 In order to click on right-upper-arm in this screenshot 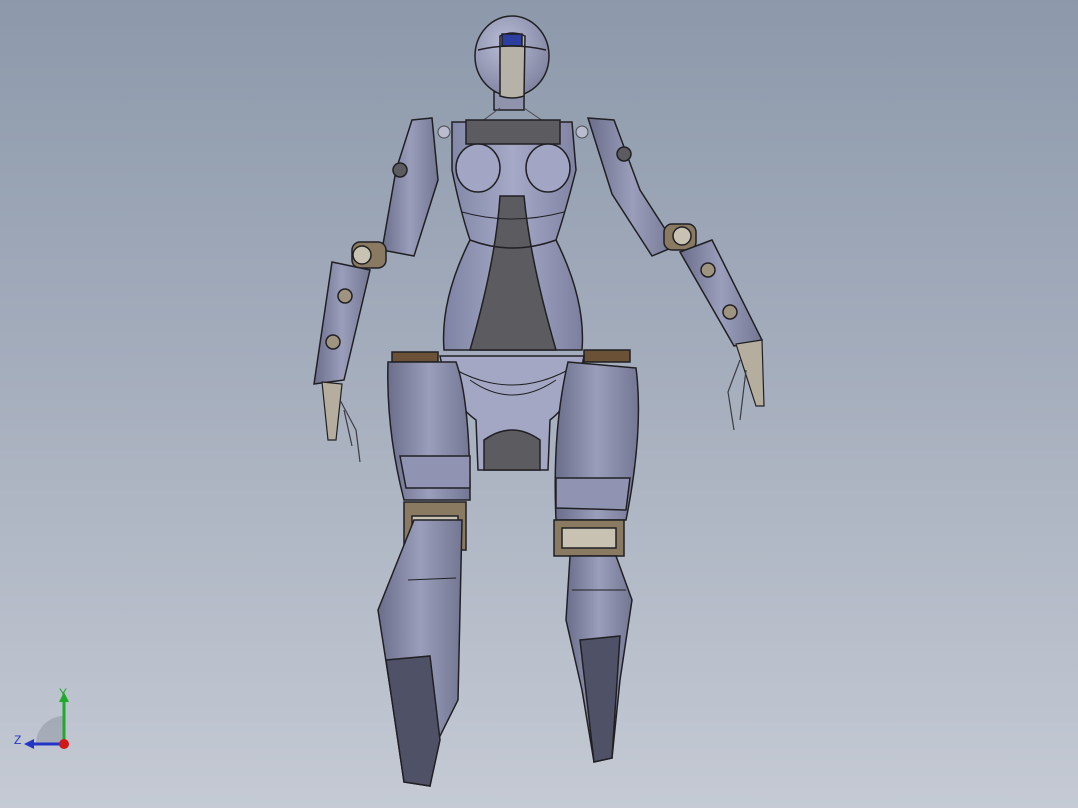, I will do `click(632, 187)`.